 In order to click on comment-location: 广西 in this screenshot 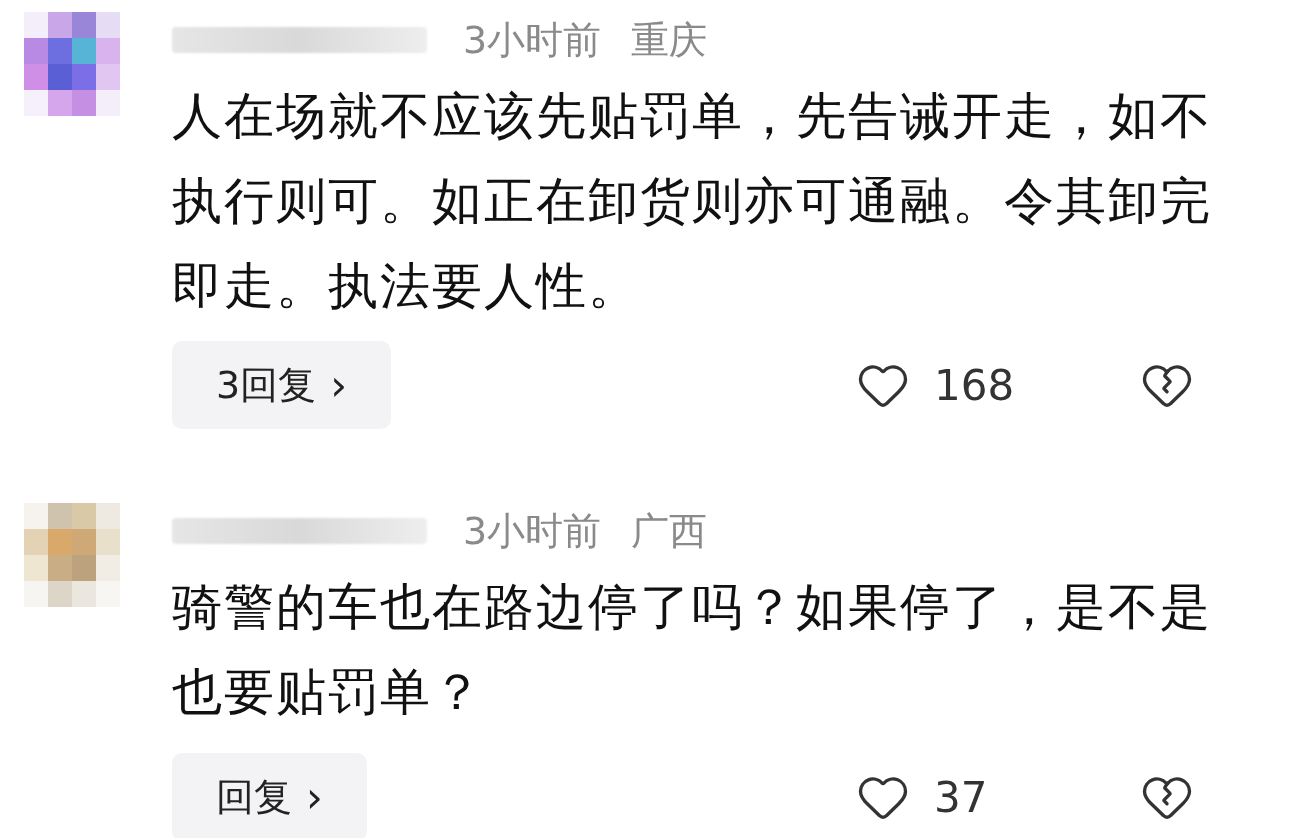, I will do `click(669, 531)`.